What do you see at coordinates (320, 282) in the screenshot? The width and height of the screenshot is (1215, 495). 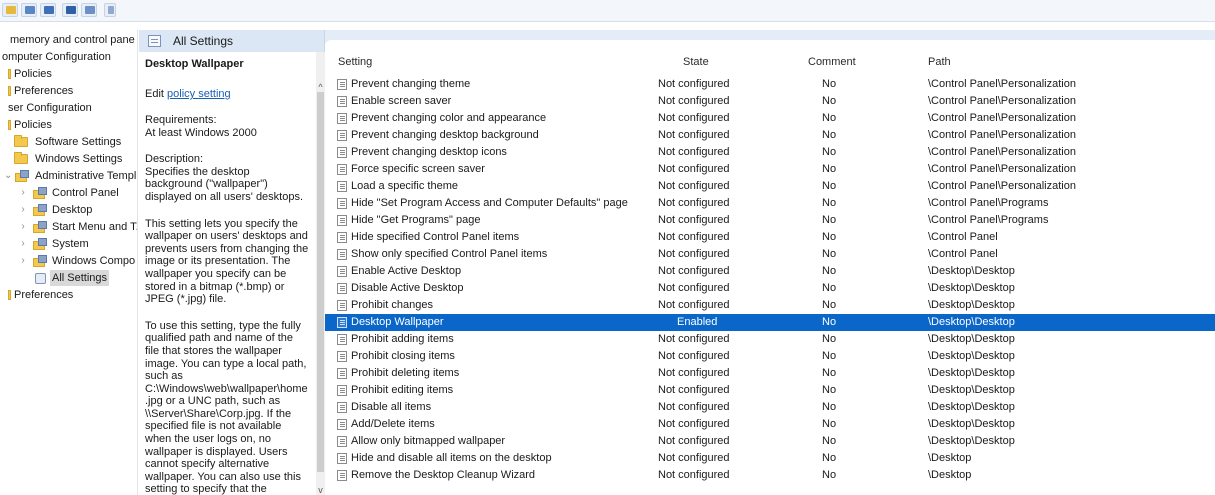 I see `scrollbar-thumb` at bounding box center [320, 282].